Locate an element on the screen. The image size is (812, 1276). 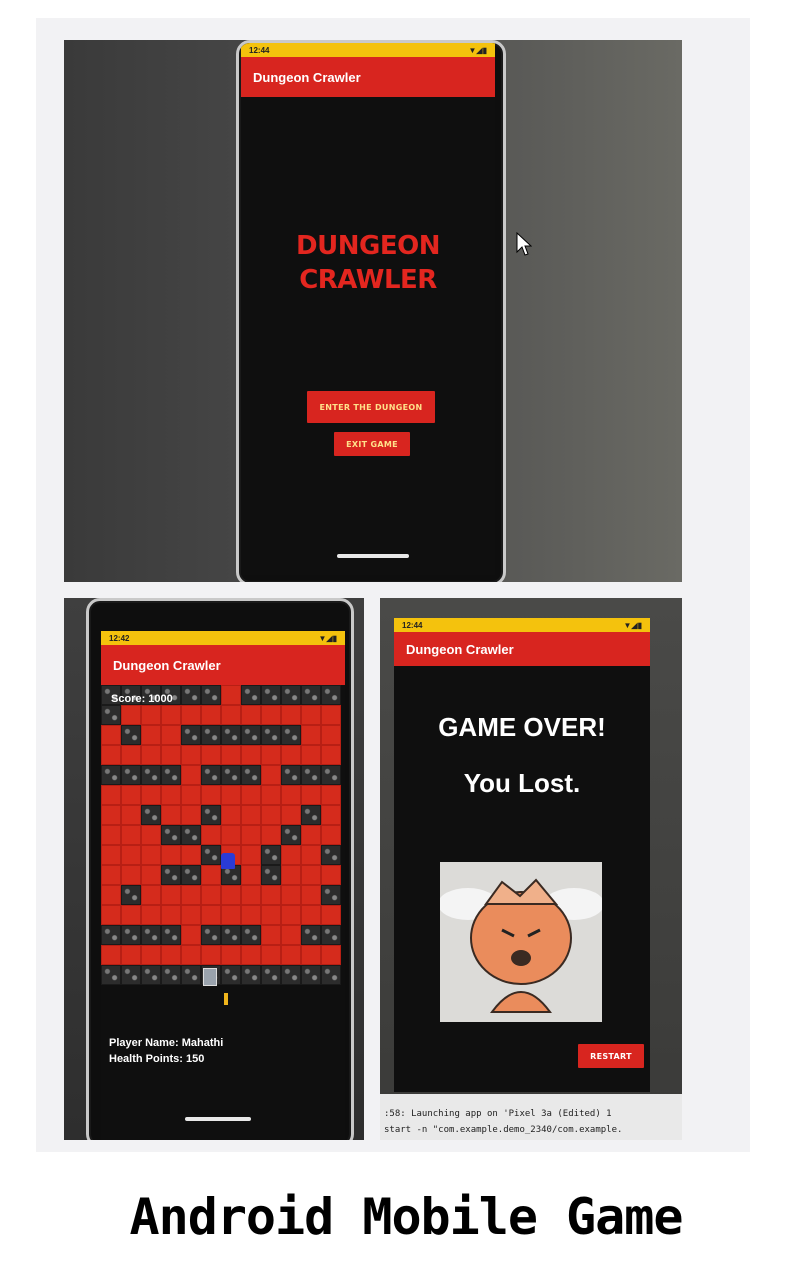
status-icons: ▼◢▮ is located at coordinates (632, 625).